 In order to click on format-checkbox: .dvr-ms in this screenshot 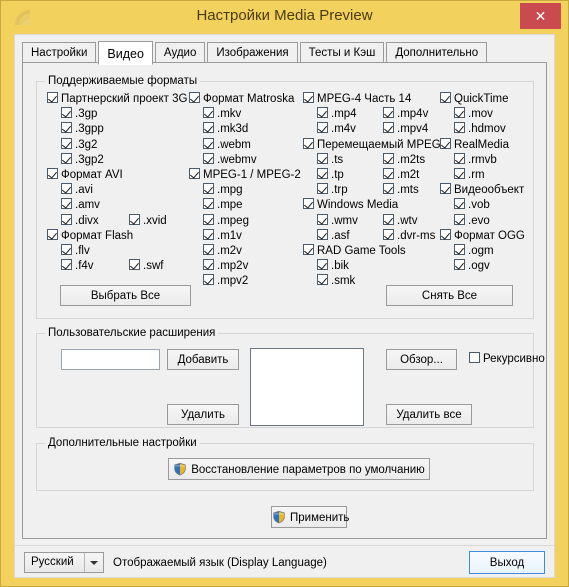, I will do `click(409, 235)`.